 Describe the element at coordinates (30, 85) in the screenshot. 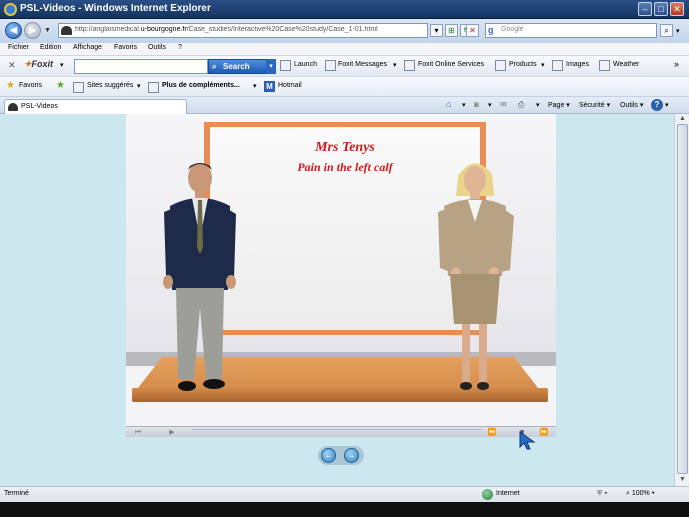

I see `favorites-button: Favoris` at that location.